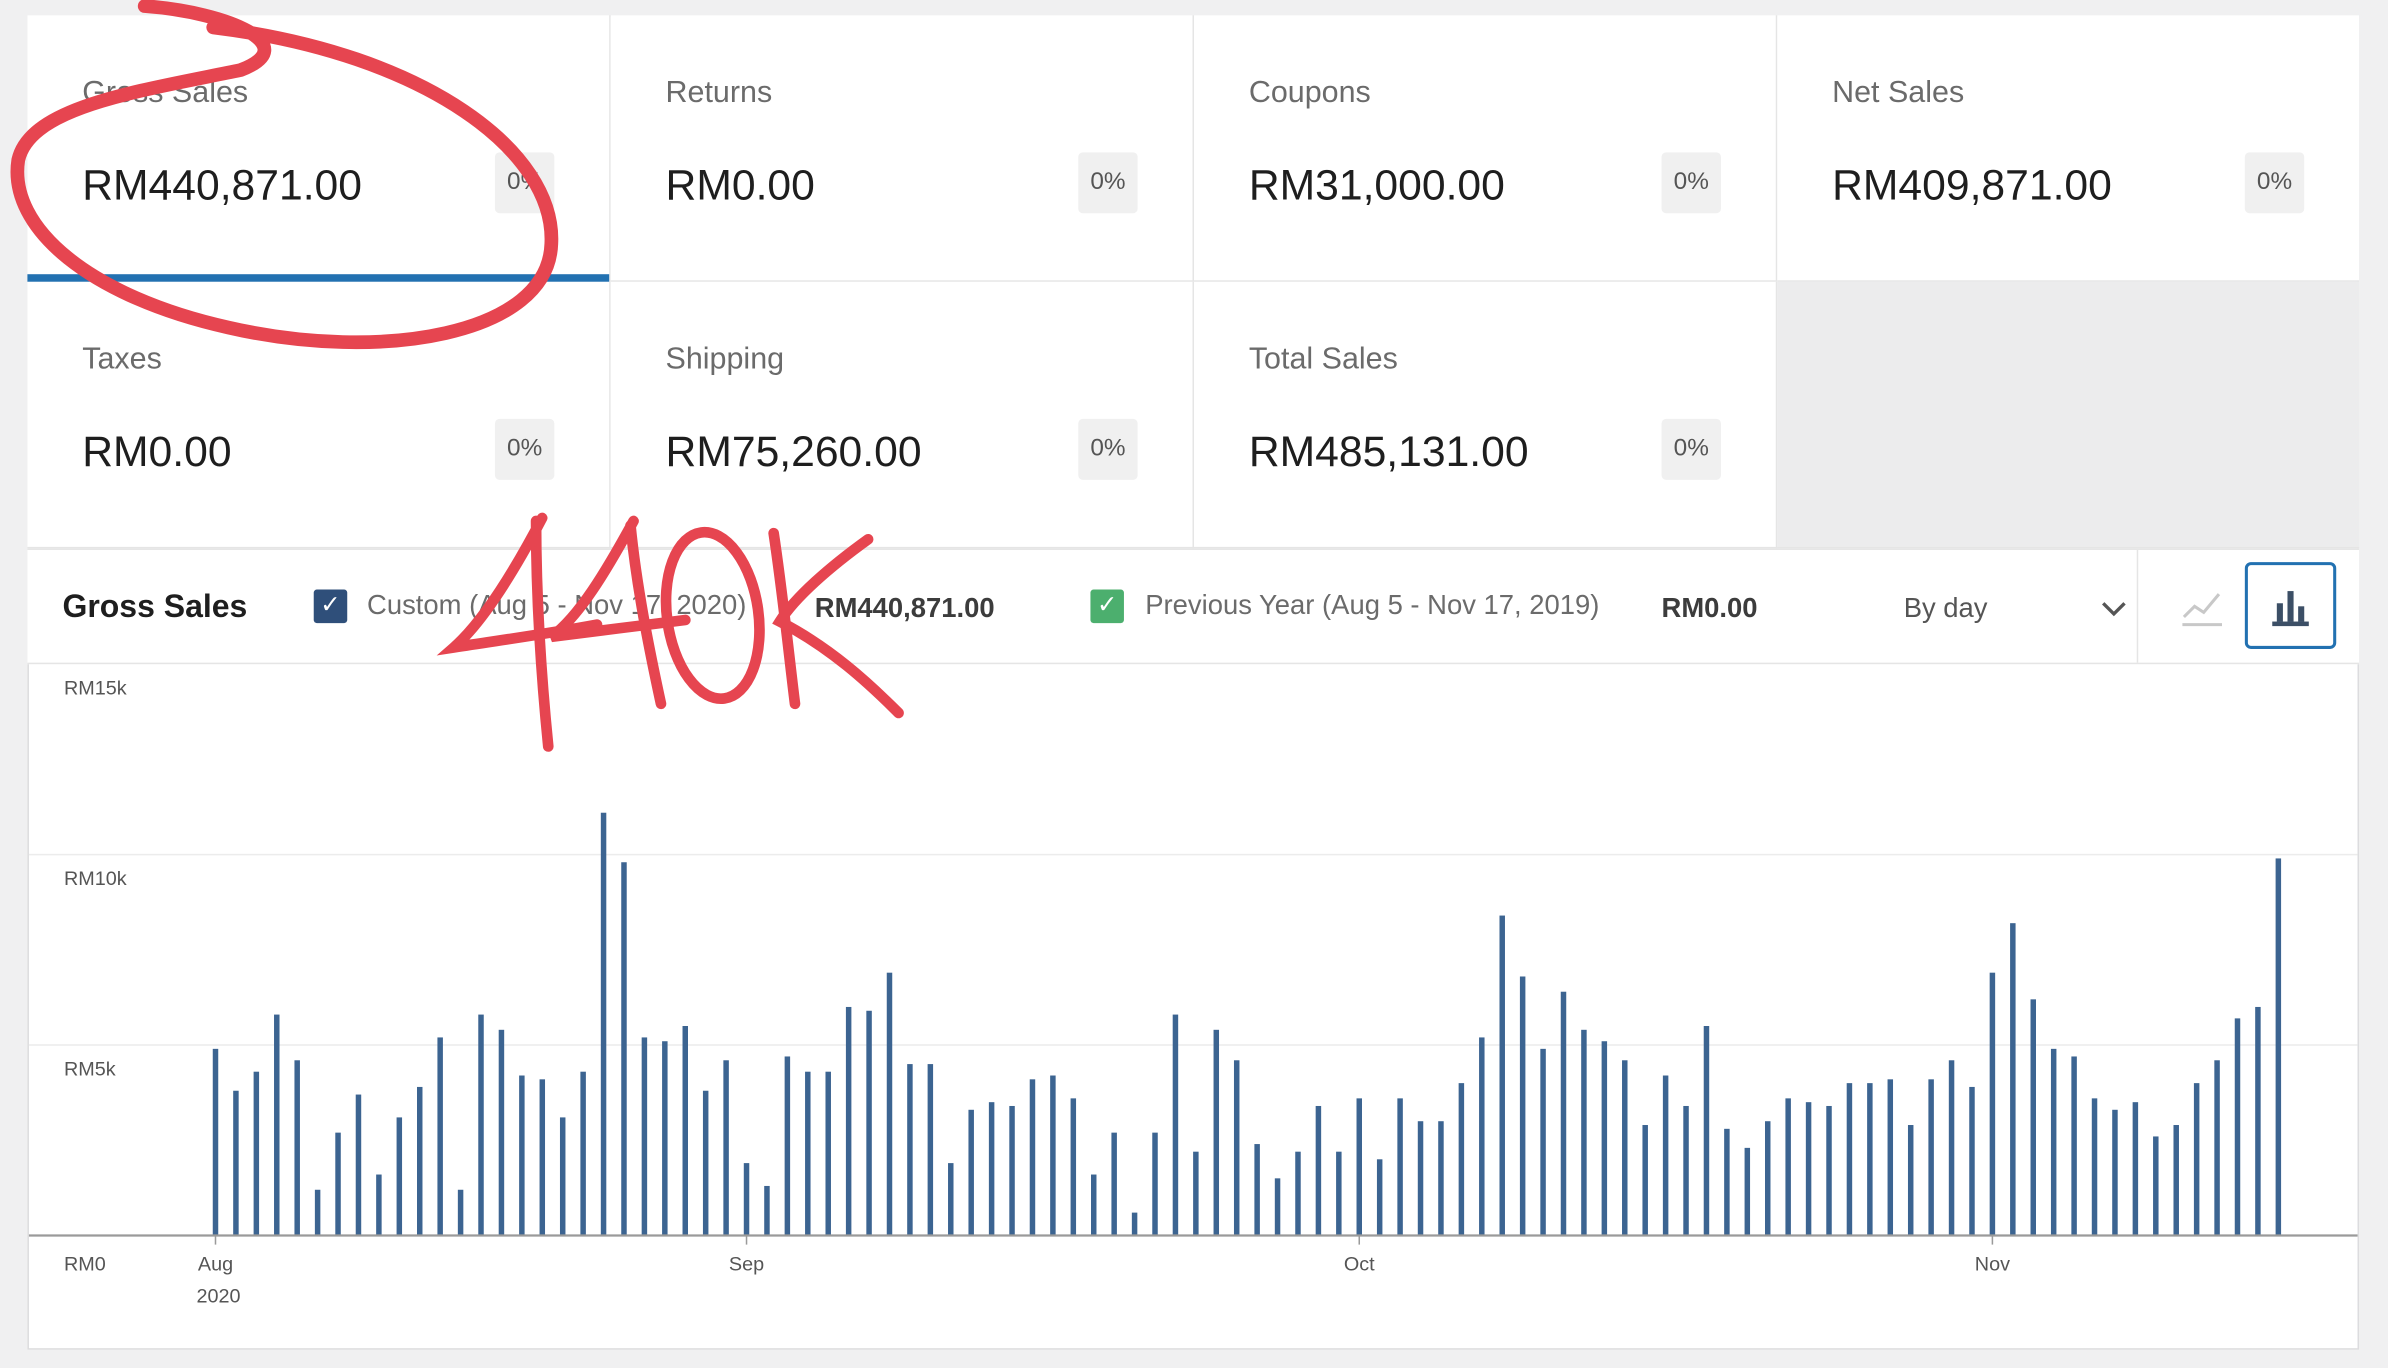 The image size is (2388, 1368). What do you see at coordinates (1992, 1265) in the screenshot?
I see `x-tick-label: Nov` at bounding box center [1992, 1265].